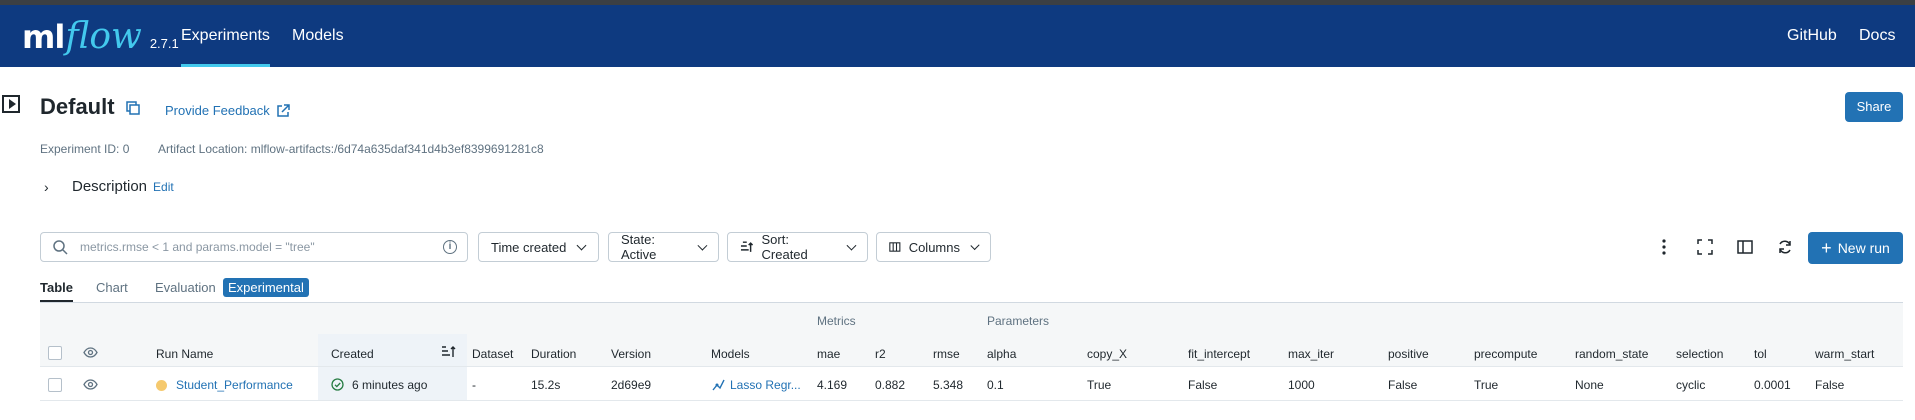  I want to click on column-header-max-iter: max_iter, so click(1311, 354).